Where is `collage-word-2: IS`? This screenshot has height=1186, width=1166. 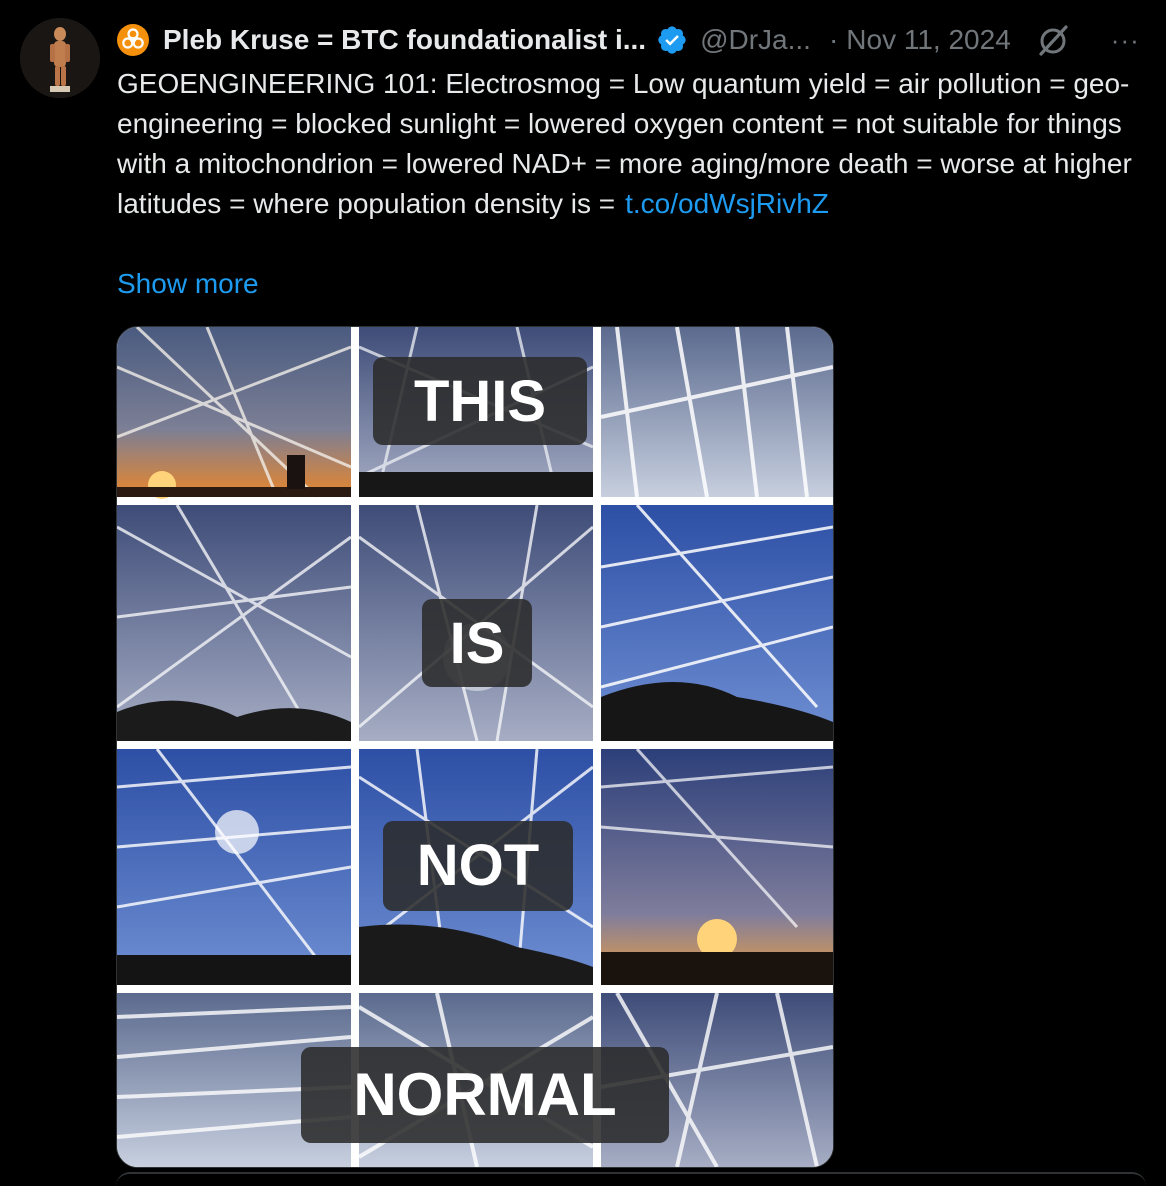
collage-word-2: IS is located at coordinates (477, 643).